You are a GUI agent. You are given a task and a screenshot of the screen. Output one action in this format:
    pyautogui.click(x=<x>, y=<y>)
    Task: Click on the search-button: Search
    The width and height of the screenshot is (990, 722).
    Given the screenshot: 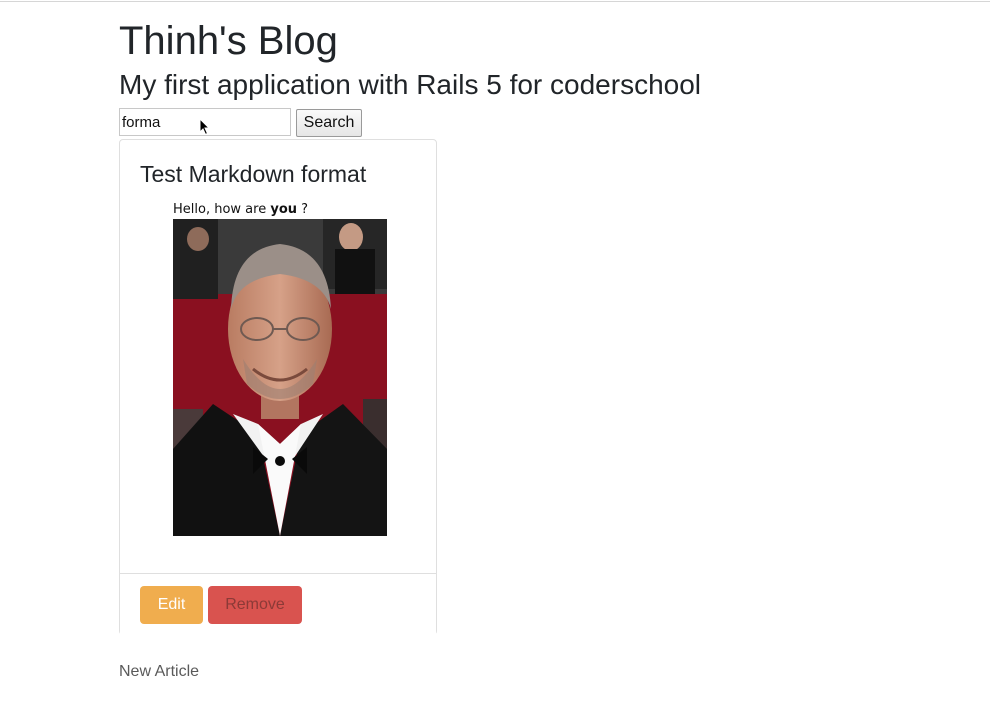 What is the action you would take?
    pyautogui.click(x=329, y=123)
    